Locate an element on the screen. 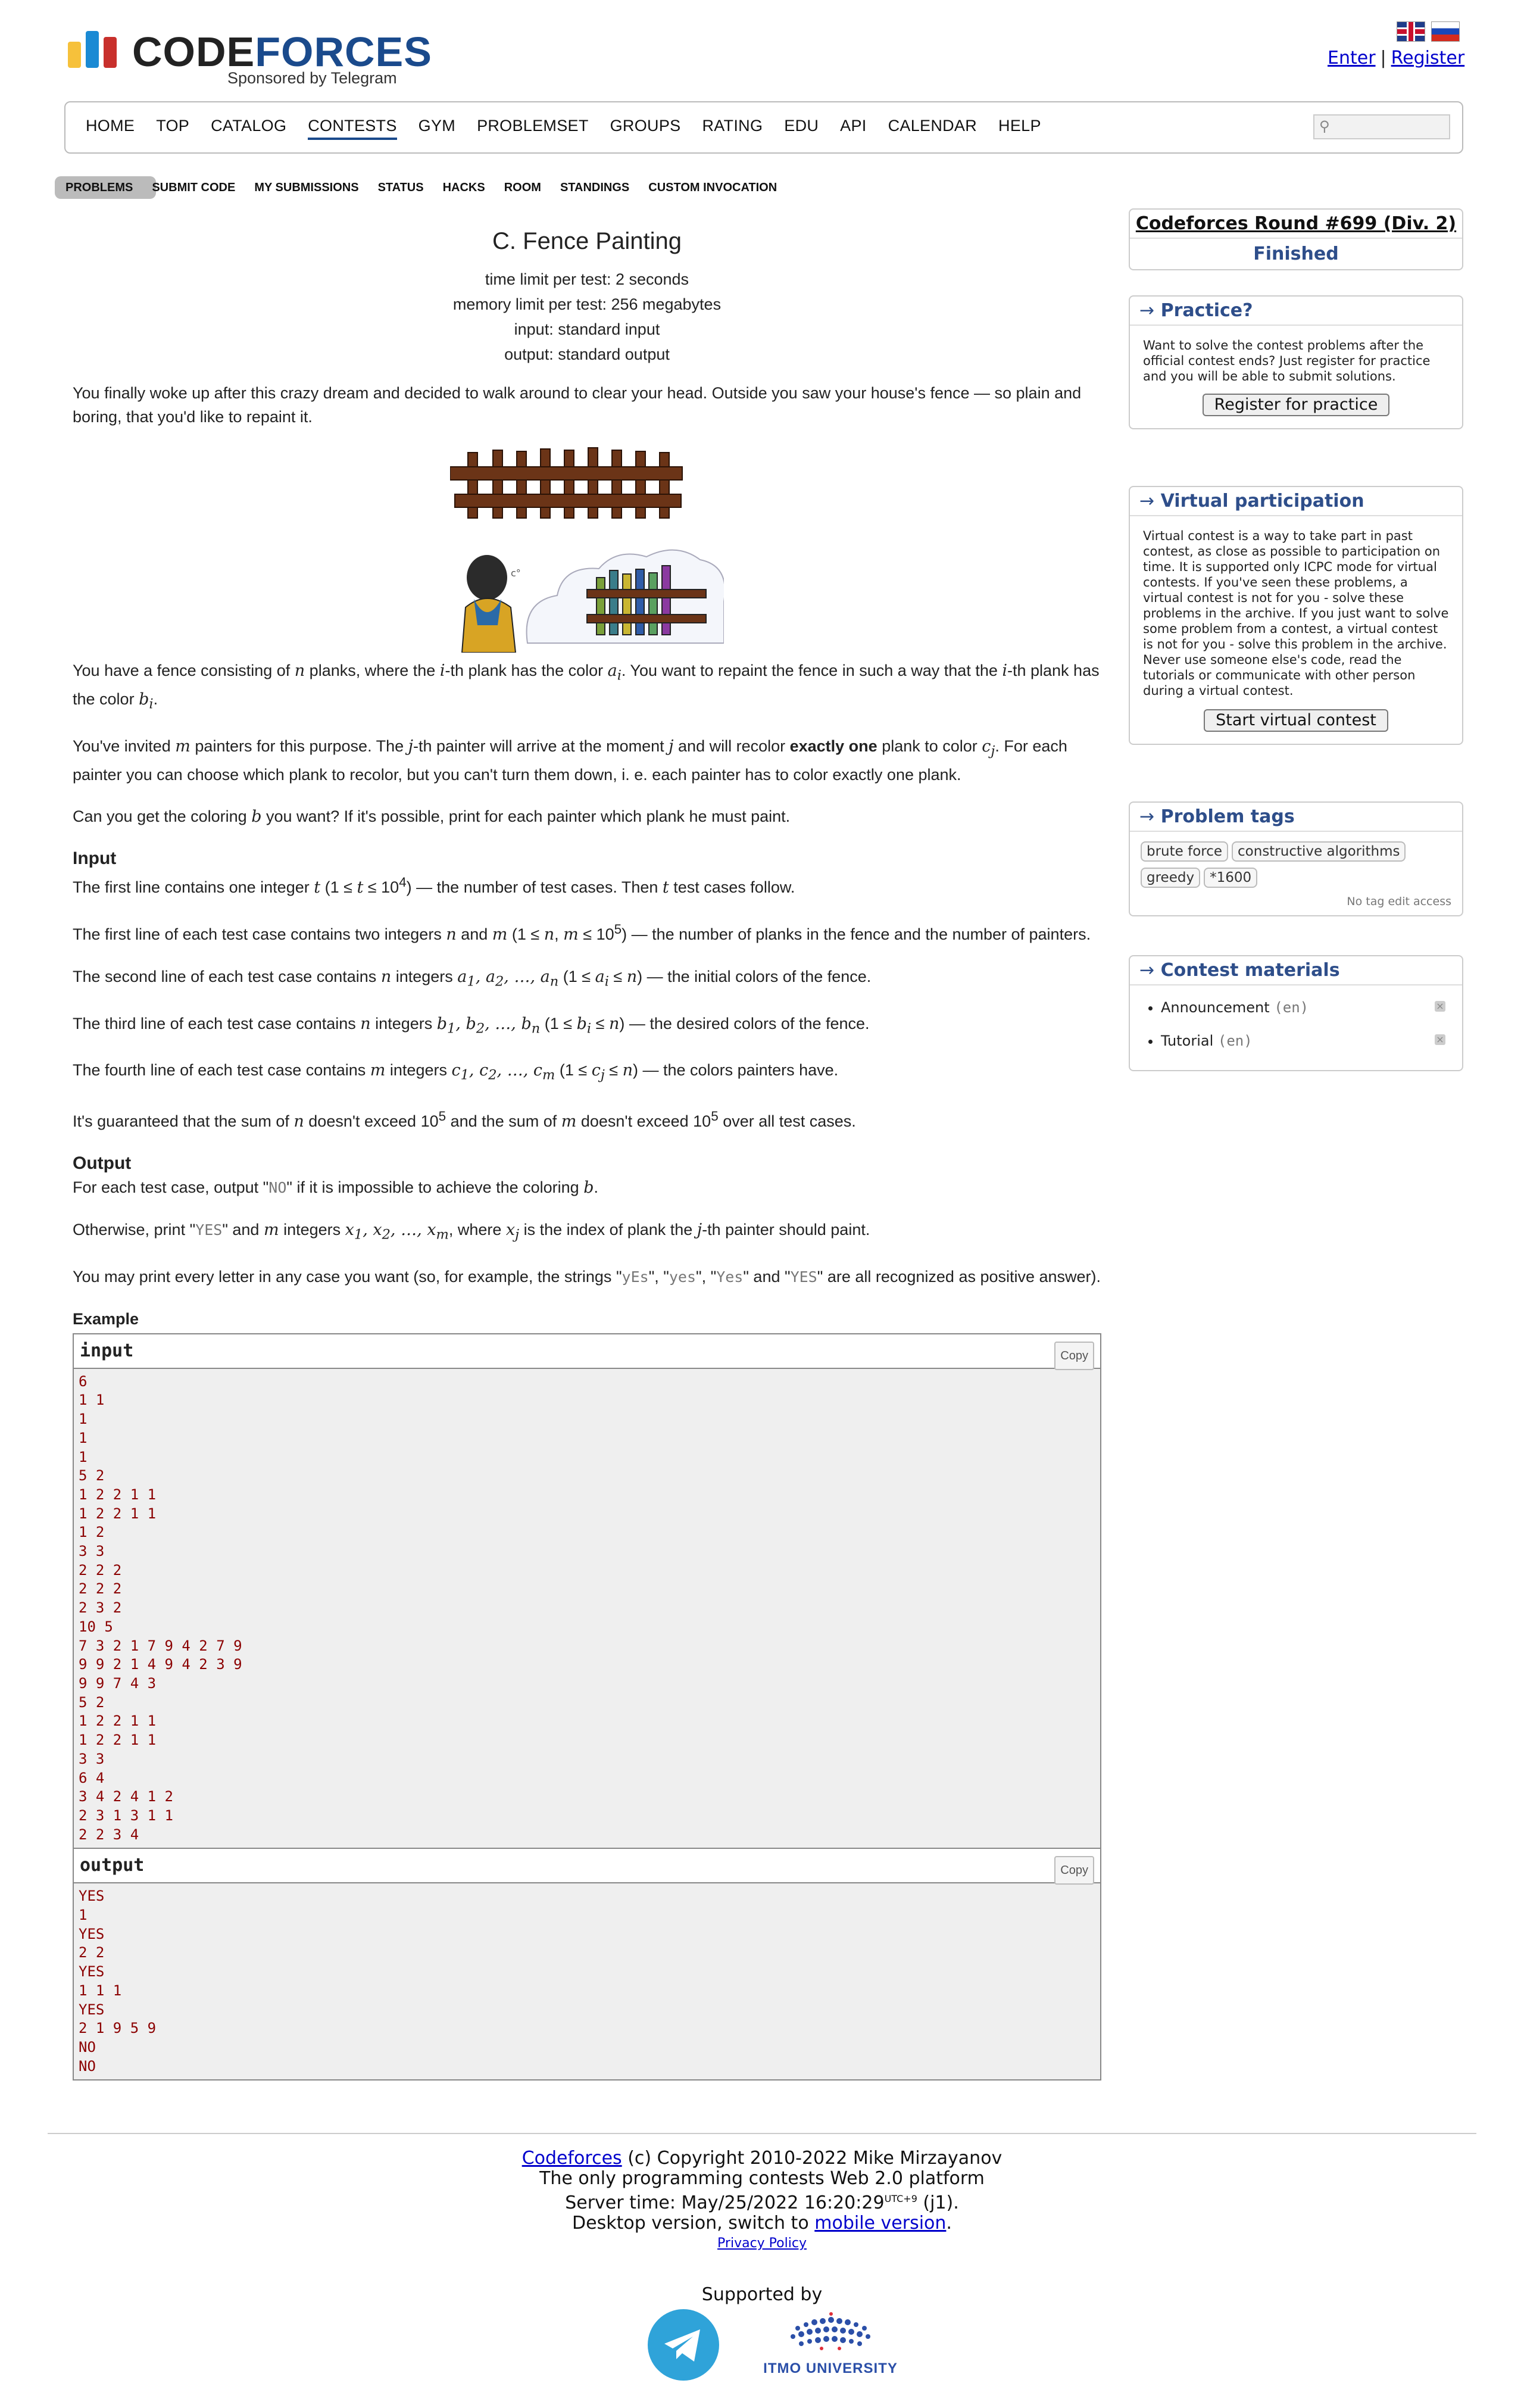 This screenshot has width=1524, height=2408. tab-my-submissions: MY SUBMISSIONS is located at coordinates (306, 188).